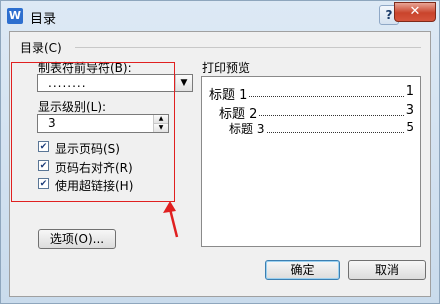 This screenshot has width=440, height=304. What do you see at coordinates (408, 110) in the screenshot?
I see `toc-entry-page: 3` at bounding box center [408, 110].